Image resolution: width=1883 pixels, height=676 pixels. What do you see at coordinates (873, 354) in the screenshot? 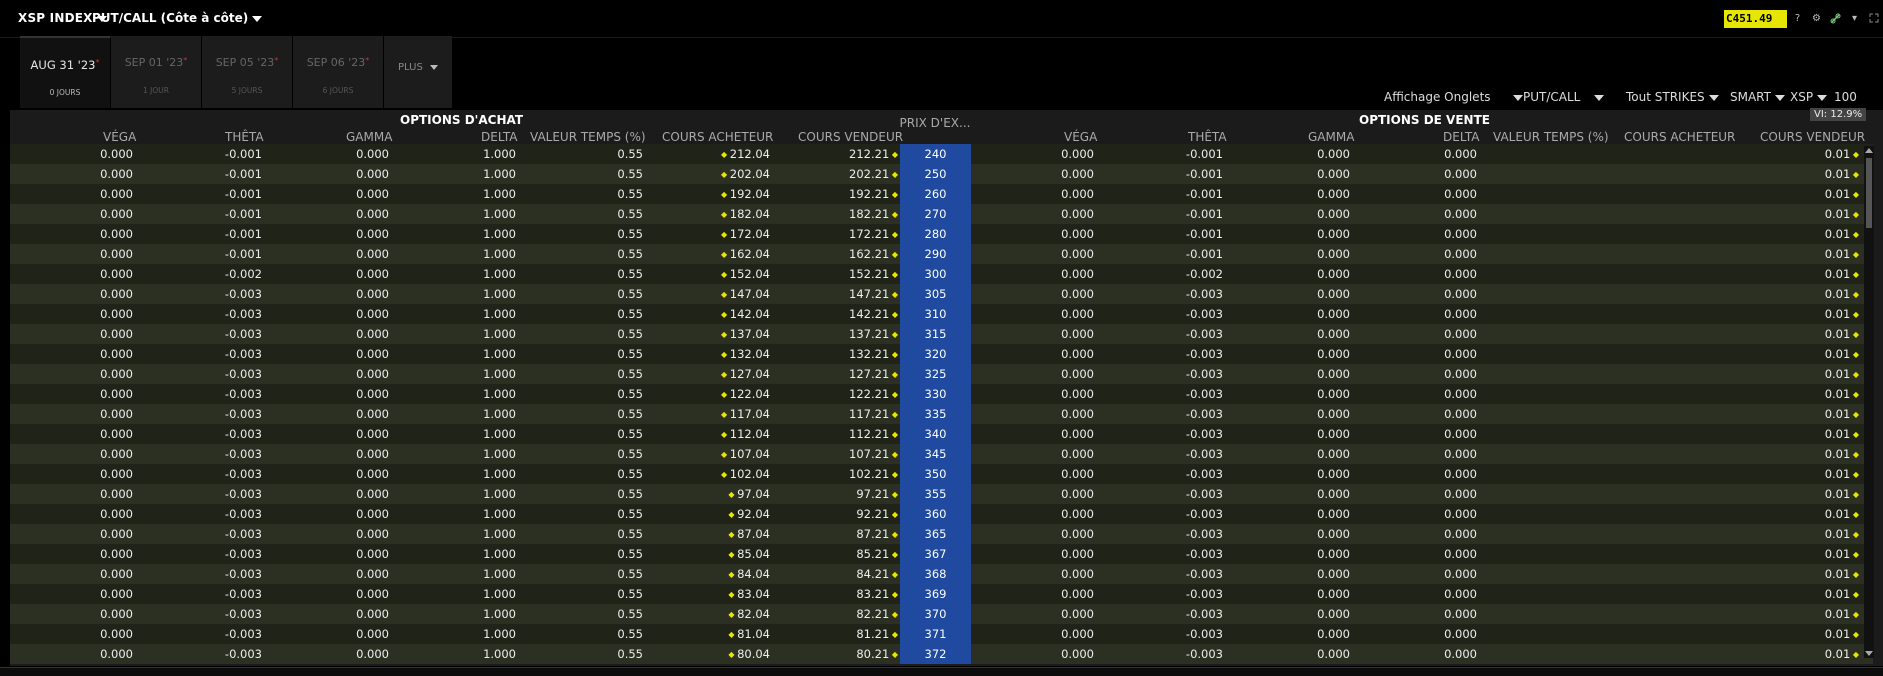
I see `call-ask-cell: 132.21 ◆` at bounding box center [873, 354].